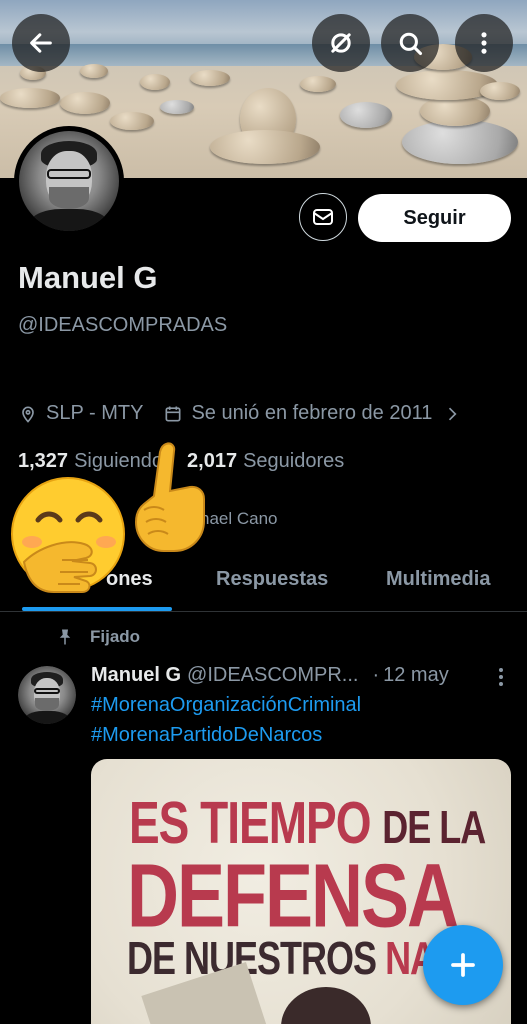  What do you see at coordinates (123, 325) in the screenshot?
I see `profile-handle: @IDEASCOMPRADAS` at bounding box center [123, 325].